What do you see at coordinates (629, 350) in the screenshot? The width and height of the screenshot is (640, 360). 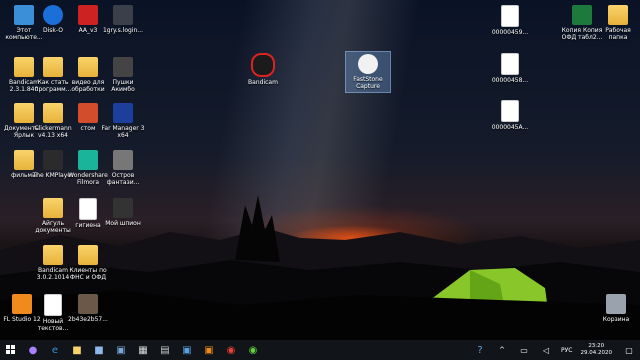 I see `notifications-icon: ▢` at bounding box center [629, 350].